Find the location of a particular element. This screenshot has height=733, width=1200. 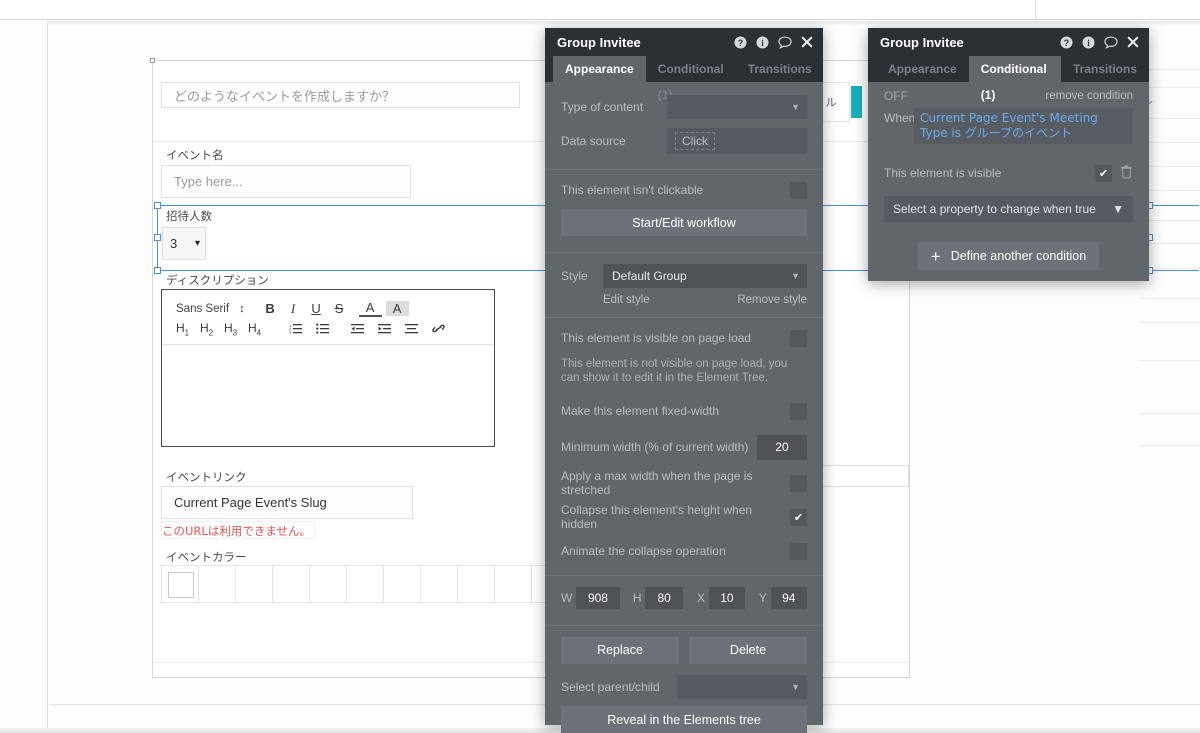

minimum-width-input: 20 is located at coordinates (782, 447).